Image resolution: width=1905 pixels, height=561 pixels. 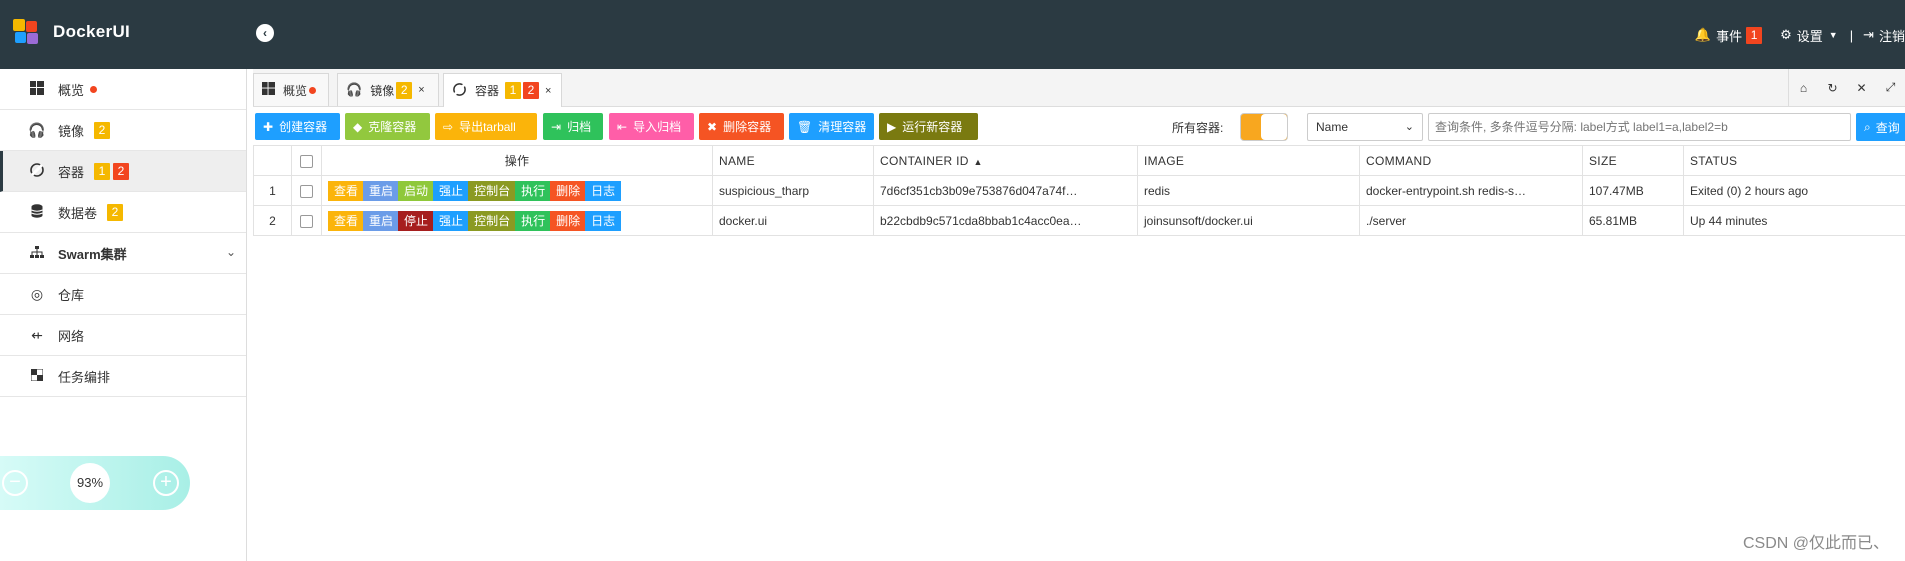 I want to click on caret-down-icon: ▼, so click(x=1833, y=35).